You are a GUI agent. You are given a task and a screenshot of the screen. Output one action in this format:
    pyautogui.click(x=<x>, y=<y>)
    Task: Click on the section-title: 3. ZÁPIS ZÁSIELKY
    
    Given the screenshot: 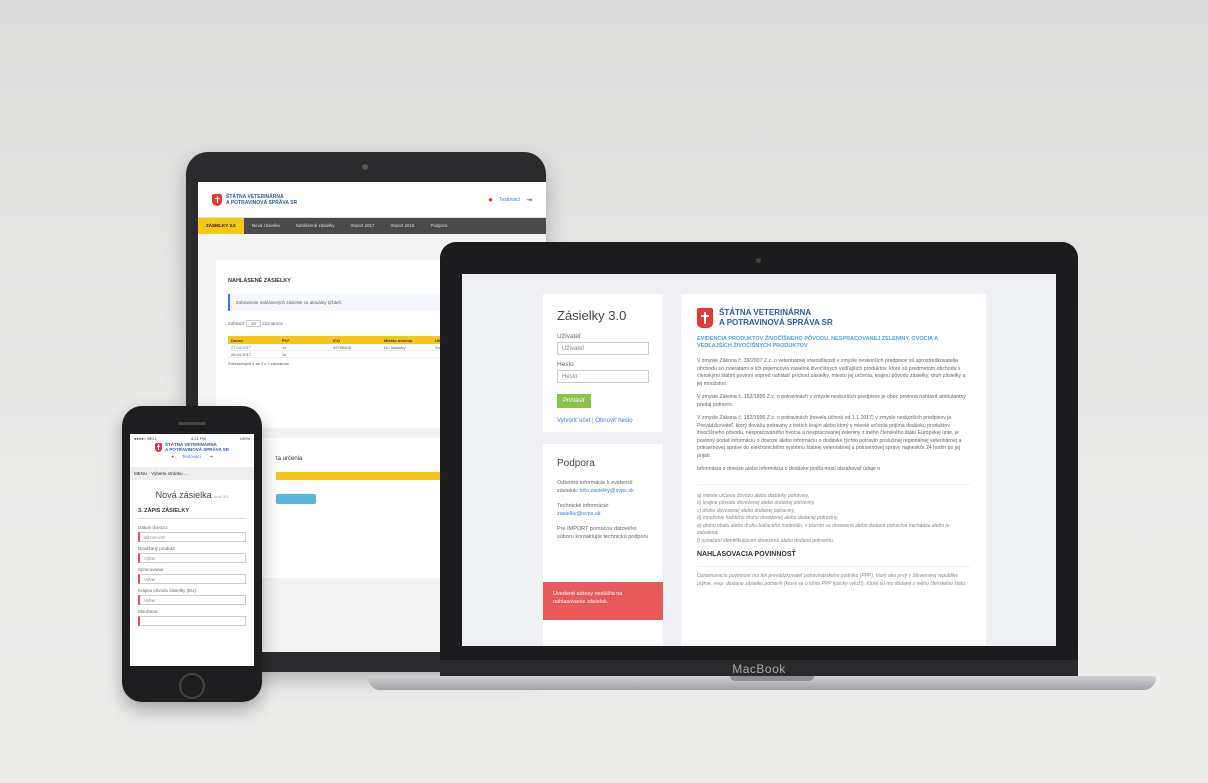 What is the action you would take?
    pyautogui.click(x=192, y=513)
    